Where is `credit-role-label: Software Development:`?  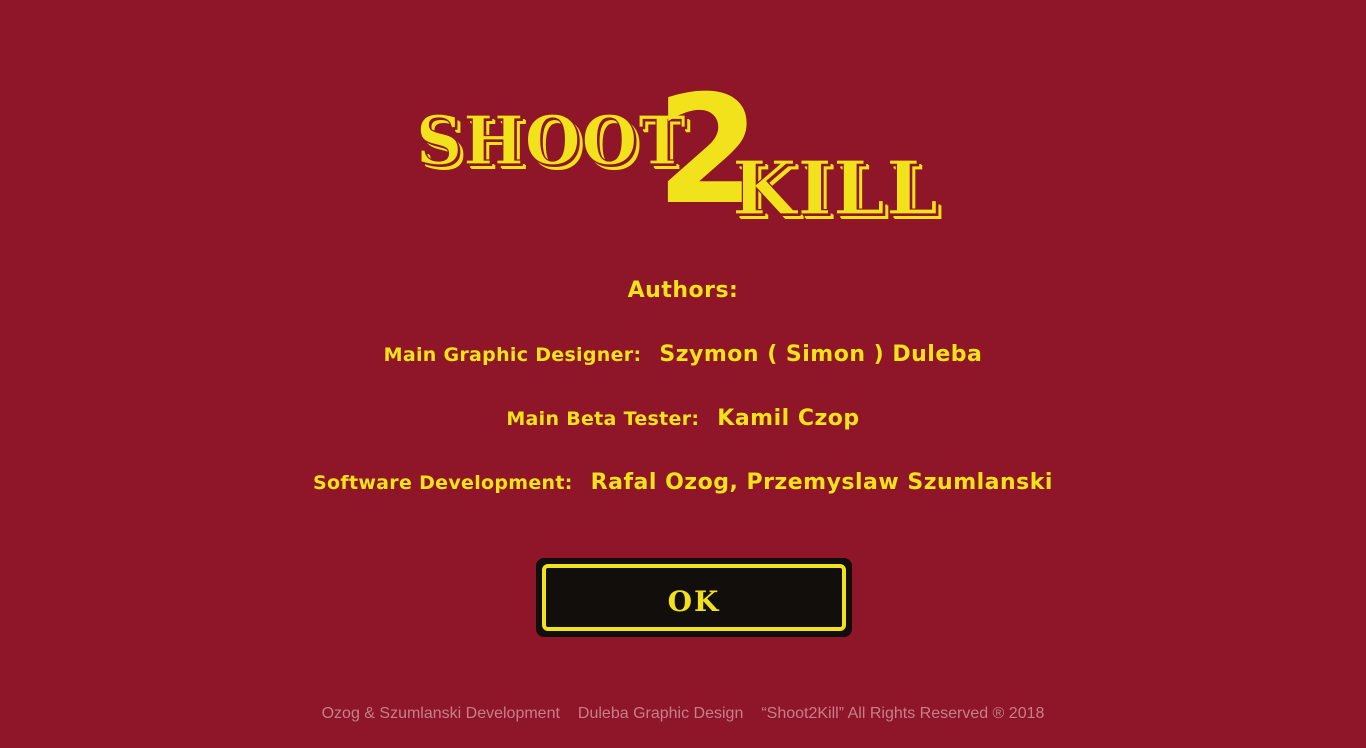 credit-role-label: Software Development: is located at coordinates (443, 483).